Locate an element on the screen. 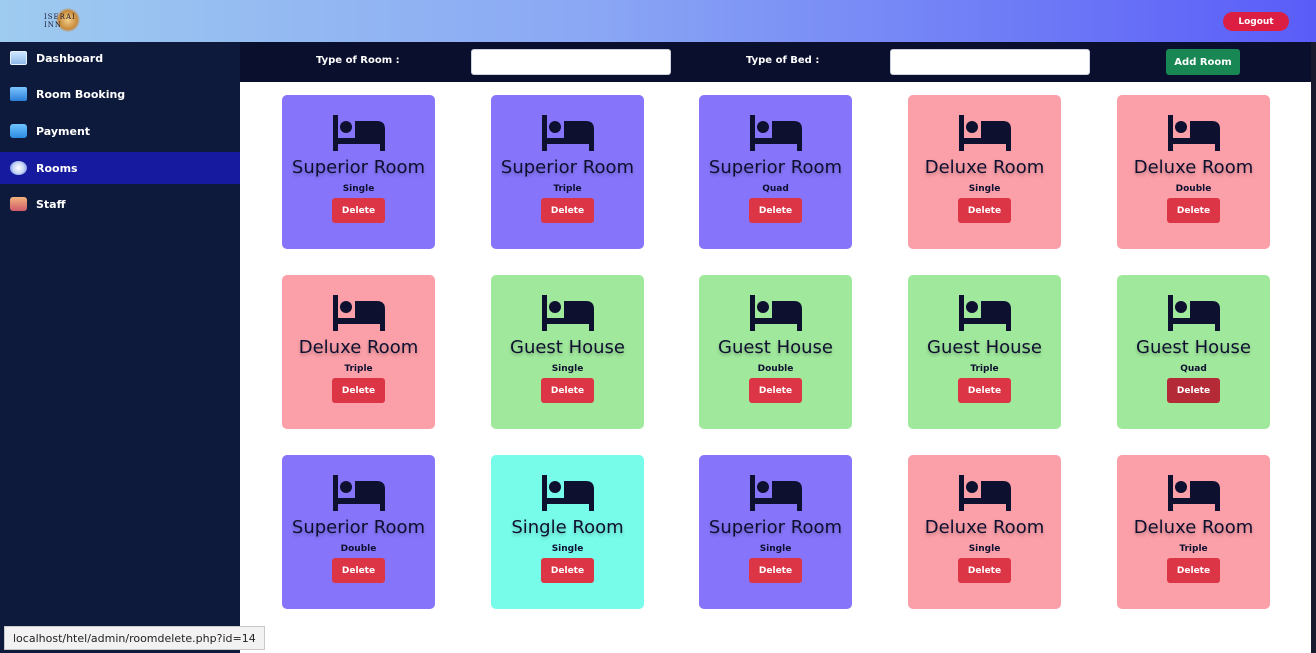 This screenshot has height=653, width=1316. sidebar-item-staff: Staff is located at coordinates (120, 204).